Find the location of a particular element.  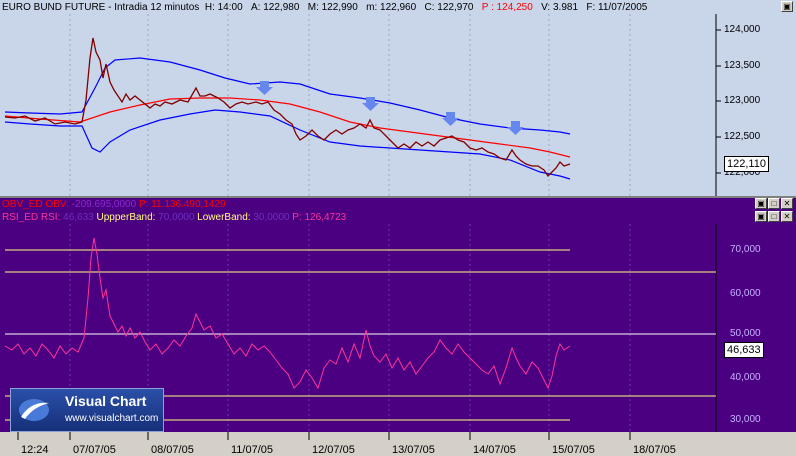

obv-value: -209.695,0000 is located at coordinates (104, 204).